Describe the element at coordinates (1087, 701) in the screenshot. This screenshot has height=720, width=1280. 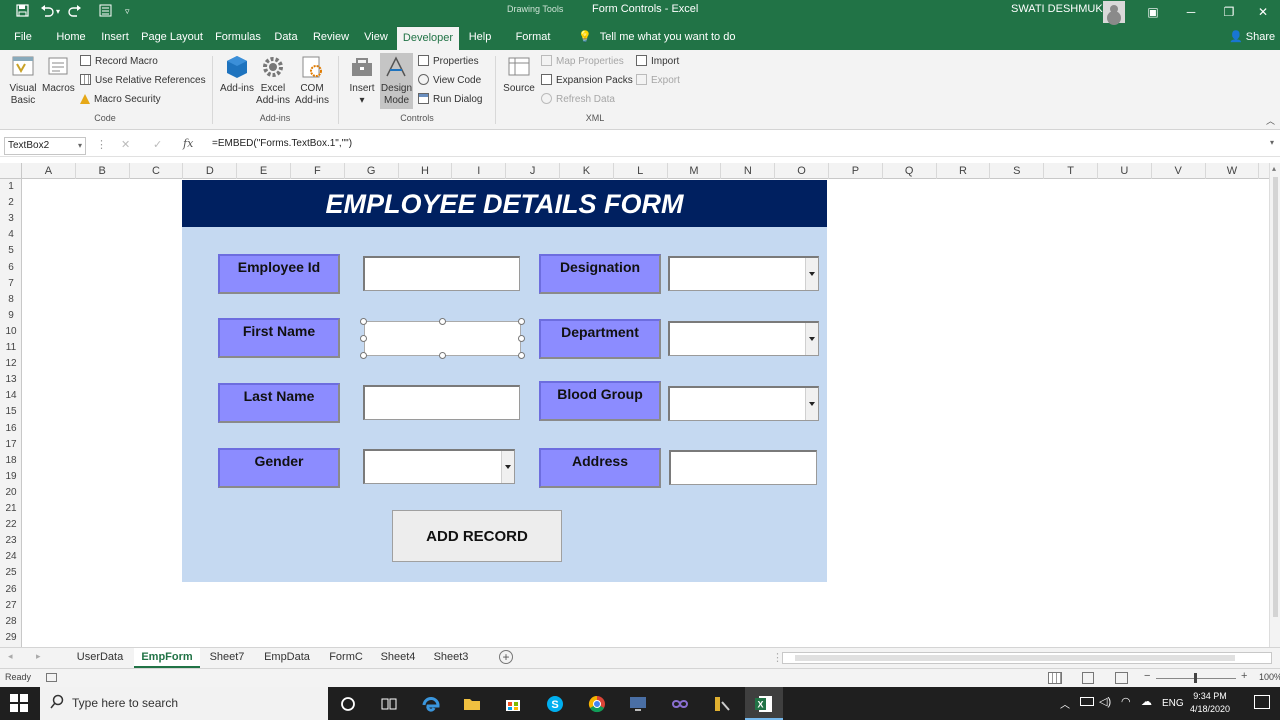
I see `battery-icon` at that location.